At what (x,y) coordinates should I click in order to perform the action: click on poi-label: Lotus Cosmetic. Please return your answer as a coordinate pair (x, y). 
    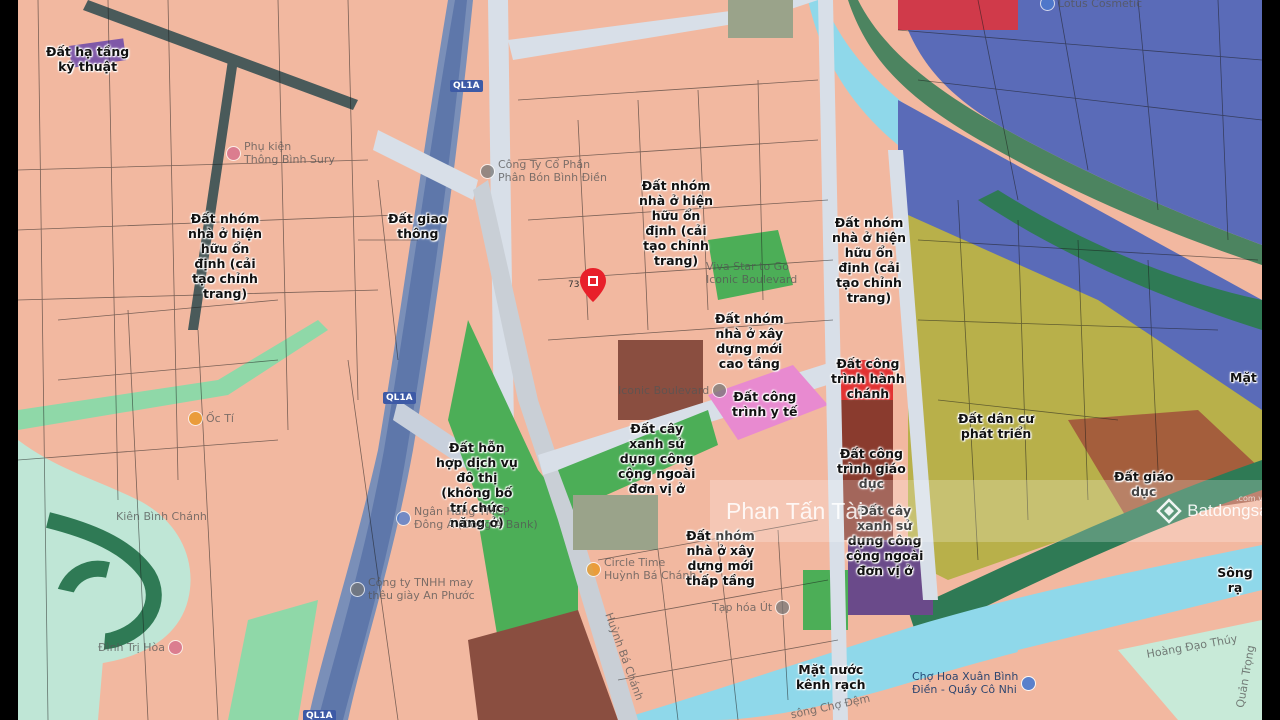
    Looking at the image, I should click on (1100, 5).